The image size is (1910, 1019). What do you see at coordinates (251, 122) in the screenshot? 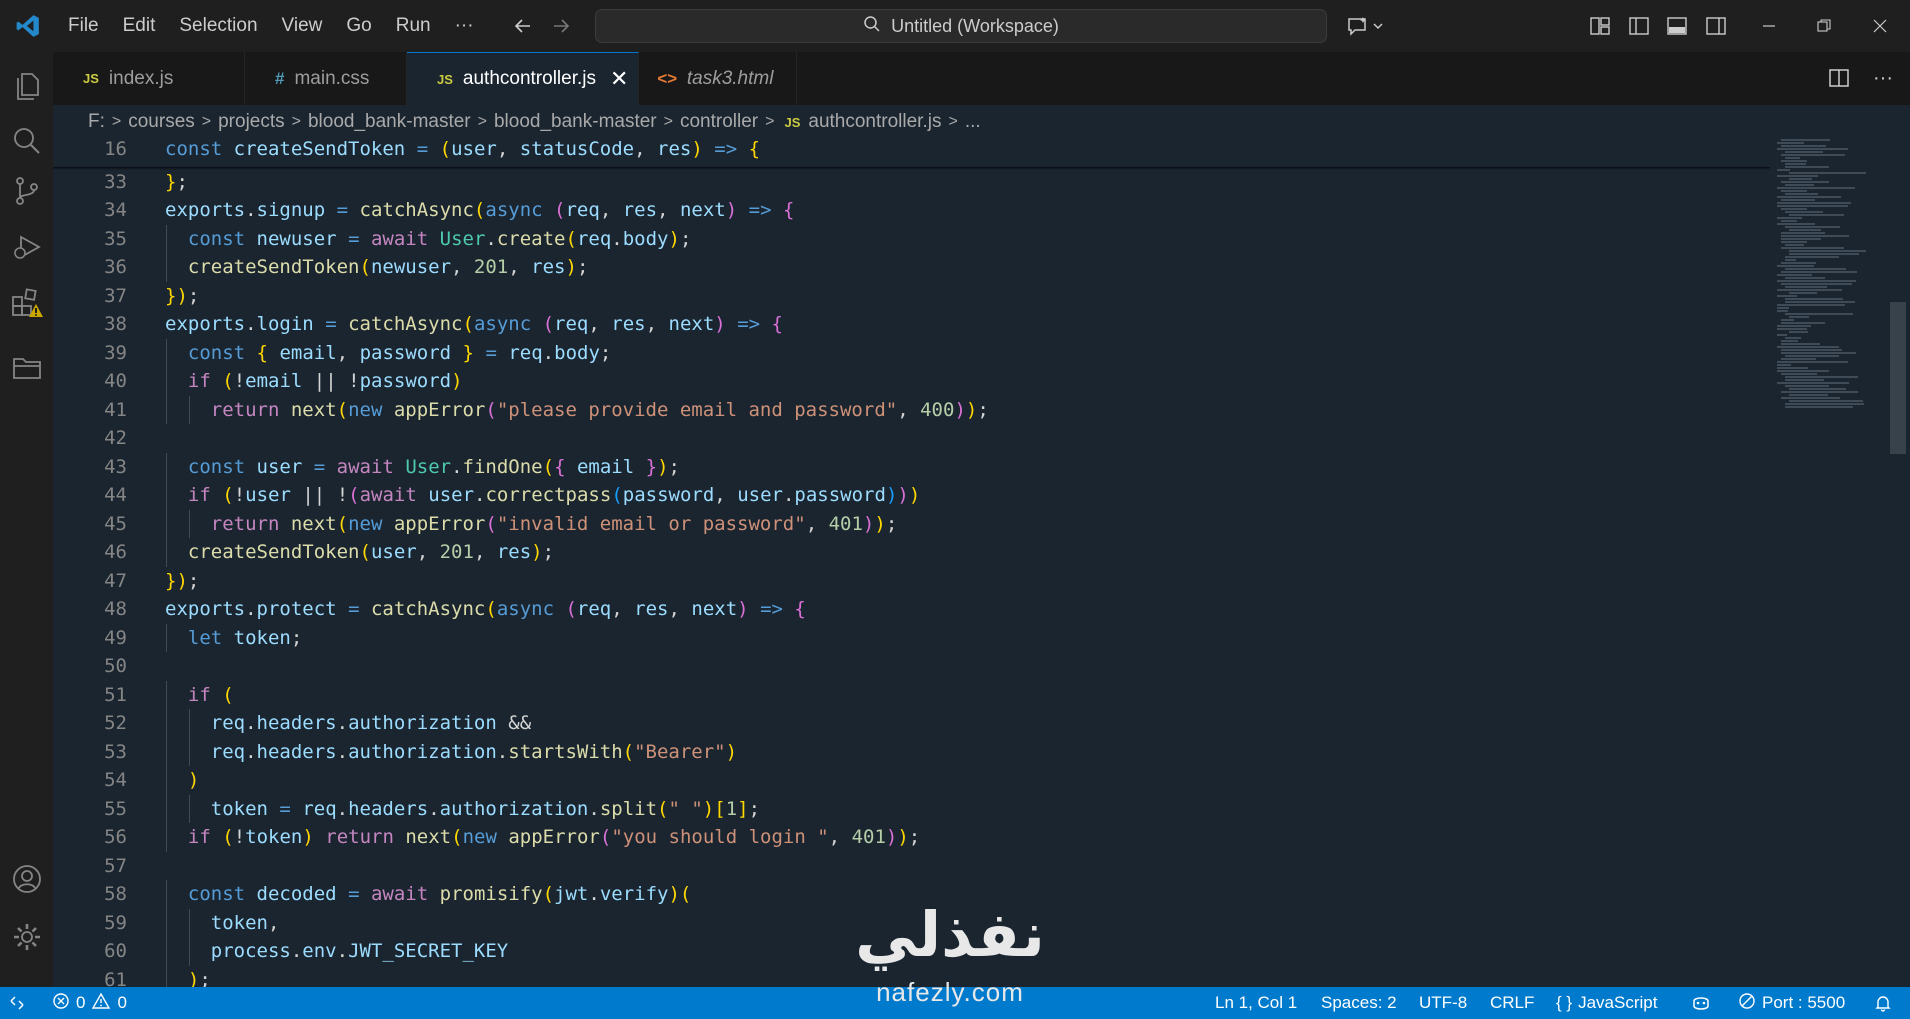
I see `breadcrumb-item: projects` at bounding box center [251, 122].